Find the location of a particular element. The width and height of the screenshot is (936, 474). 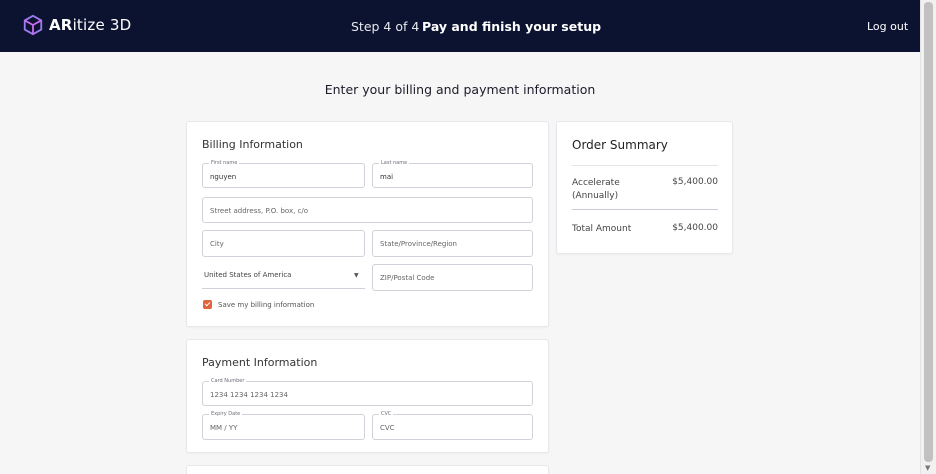

city-input: City is located at coordinates (283, 243).